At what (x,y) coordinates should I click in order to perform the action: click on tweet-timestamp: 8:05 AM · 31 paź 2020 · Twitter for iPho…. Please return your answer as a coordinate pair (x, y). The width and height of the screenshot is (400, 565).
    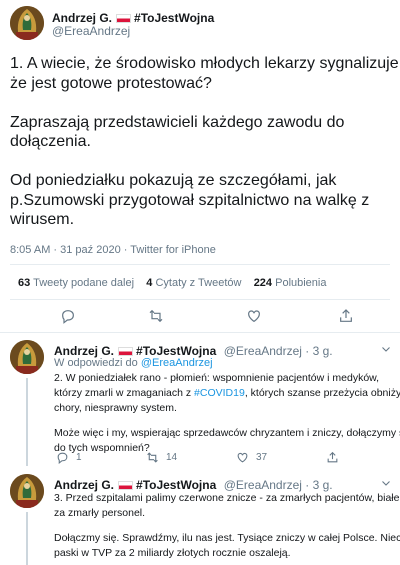
    Looking at the image, I should click on (113, 250).